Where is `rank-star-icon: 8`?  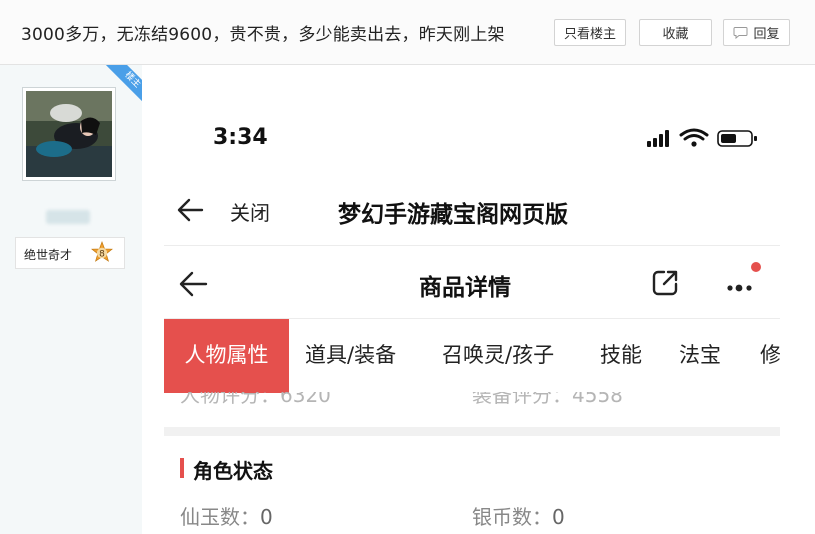 rank-star-icon: 8 is located at coordinates (102, 251).